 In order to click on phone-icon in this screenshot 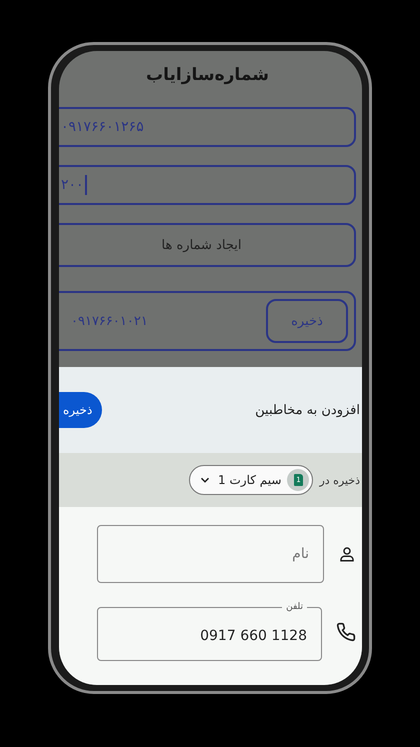, I will do `click(346, 632)`.